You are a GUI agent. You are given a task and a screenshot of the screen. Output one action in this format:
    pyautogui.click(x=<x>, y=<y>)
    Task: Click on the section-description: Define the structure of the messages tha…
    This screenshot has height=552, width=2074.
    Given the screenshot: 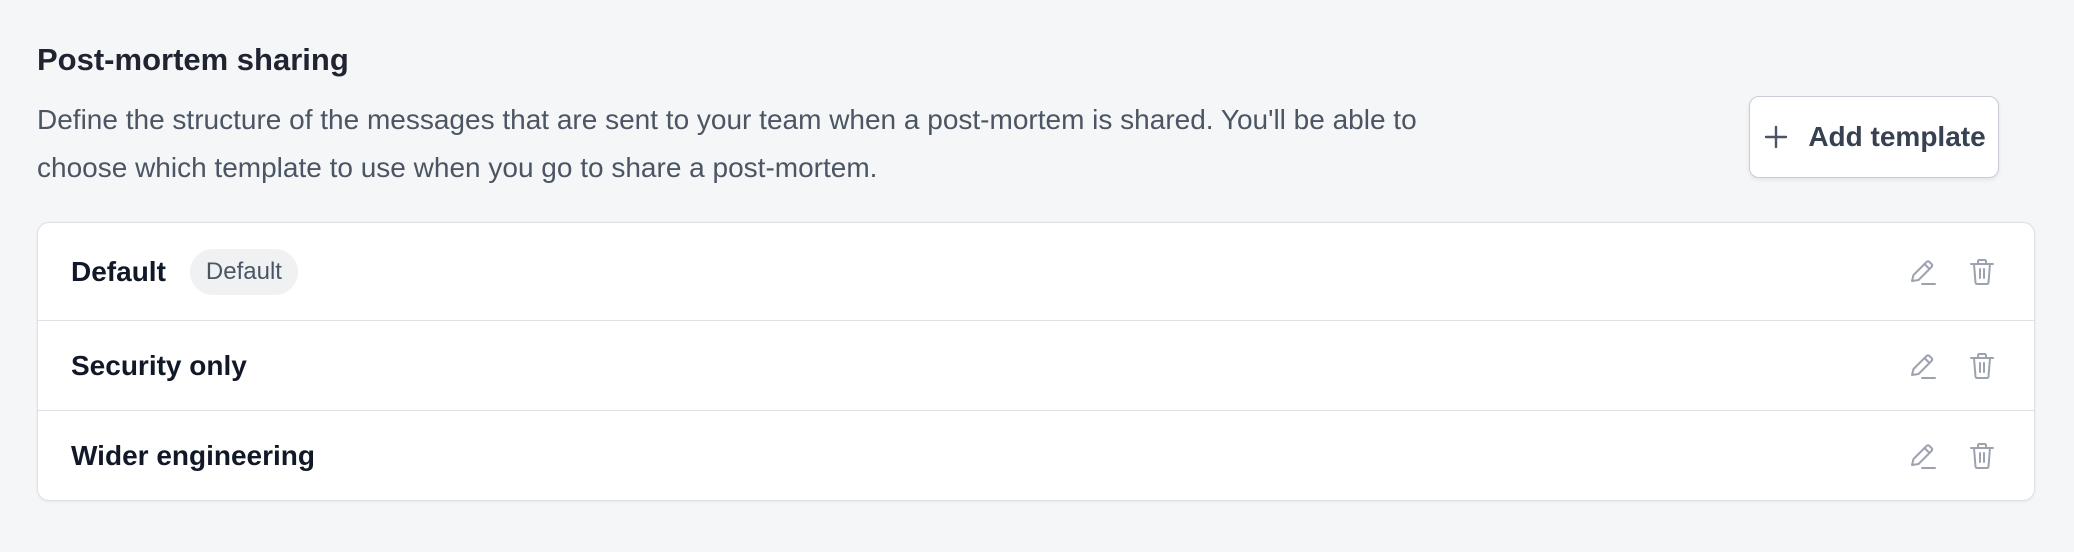 What is the action you would take?
    pyautogui.click(x=727, y=143)
    